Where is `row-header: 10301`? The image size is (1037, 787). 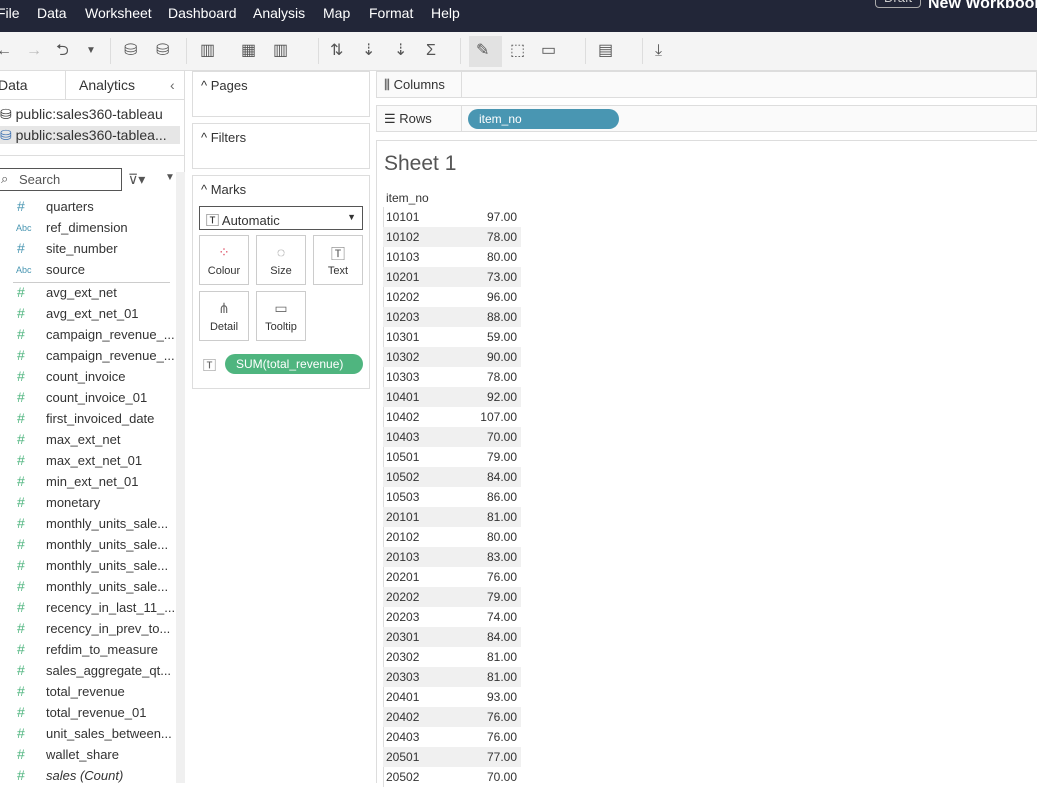
row-header: 10301 is located at coordinates (402, 337).